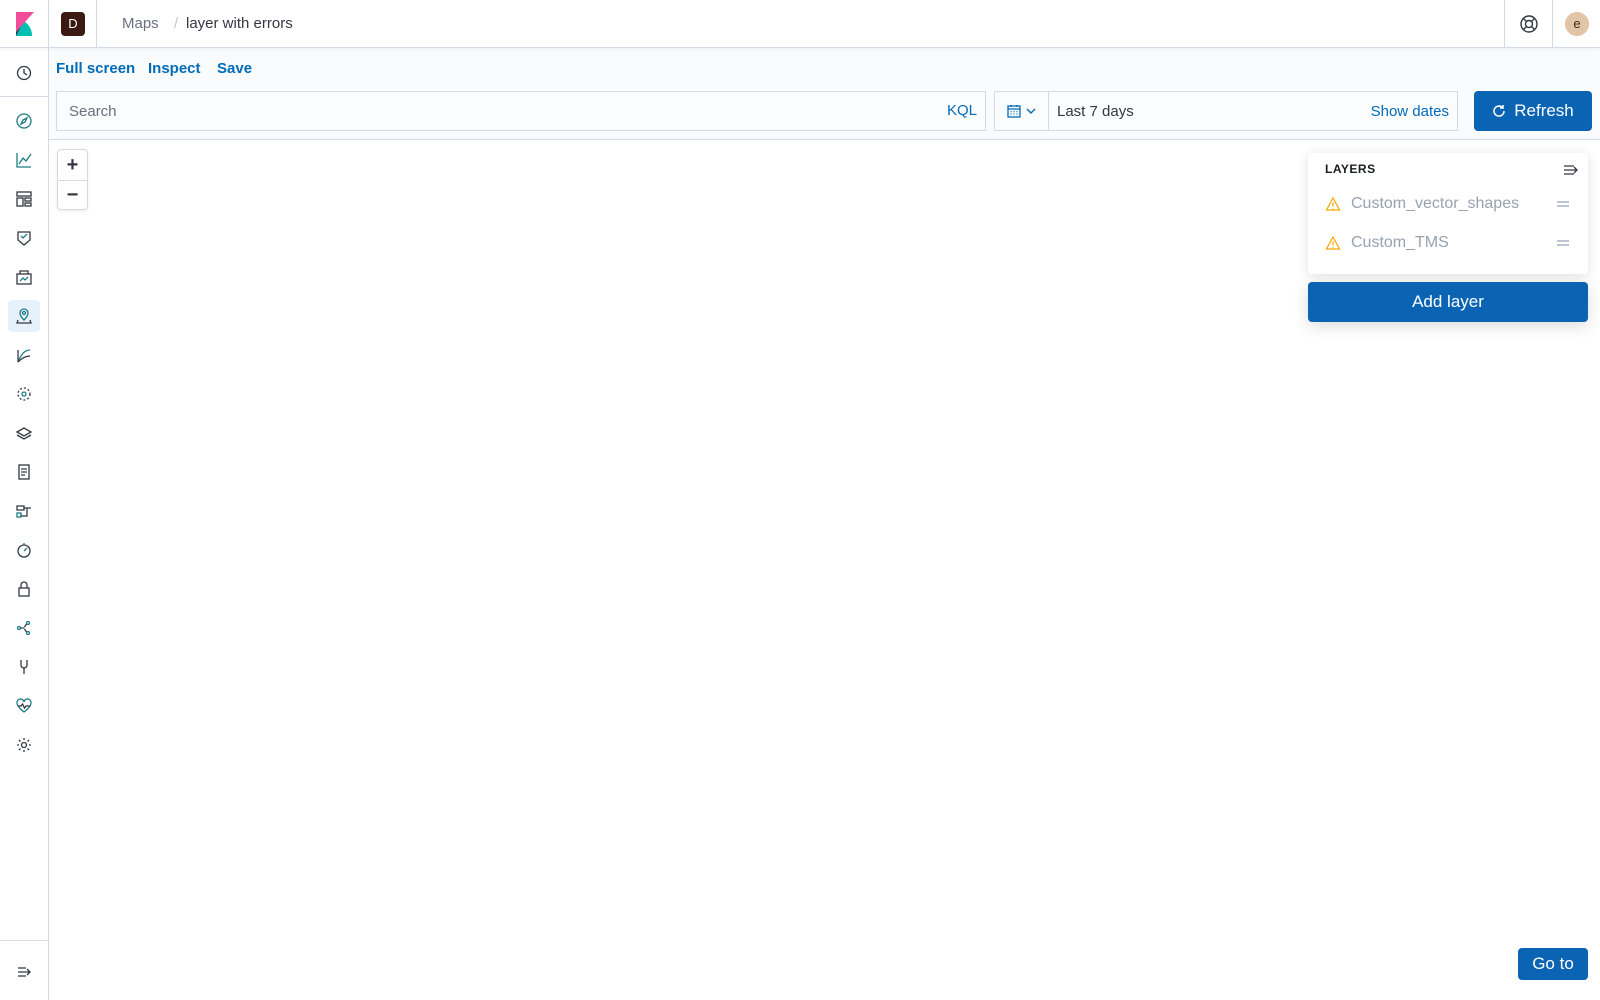  Describe the element at coordinates (1499, 111) in the screenshot. I see `refresh-icon` at that location.